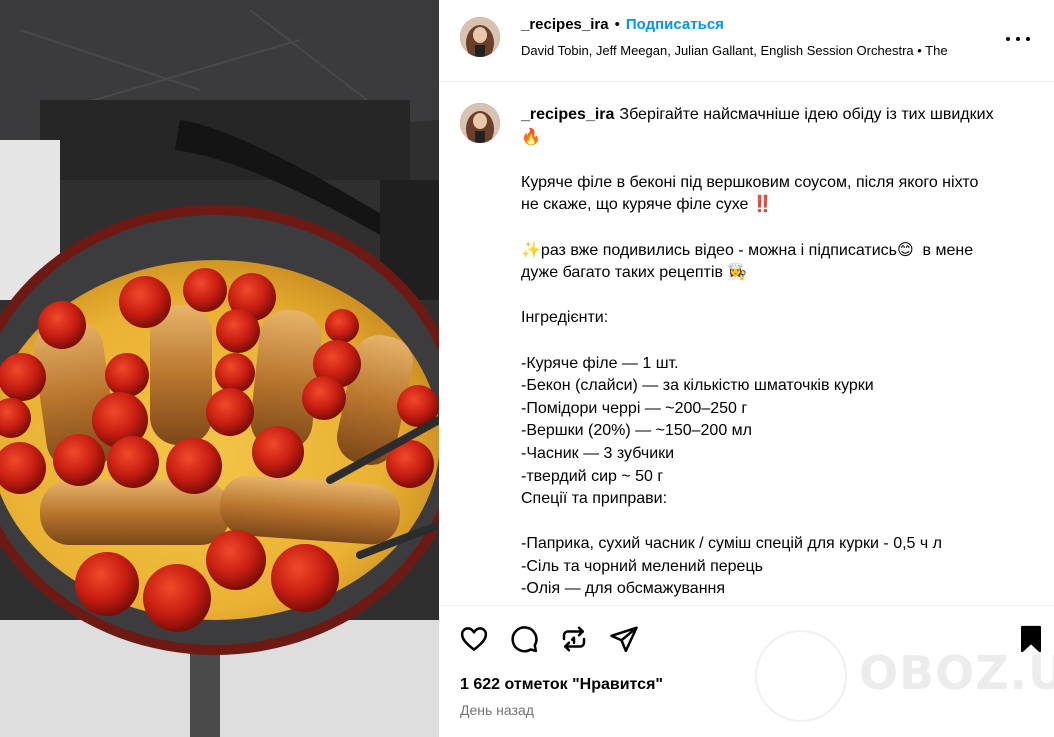 The image size is (1054, 737). Describe the element at coordinates (594, 499) in the screenshot. I see `caption-line: Спеції та приправи:` at that location.